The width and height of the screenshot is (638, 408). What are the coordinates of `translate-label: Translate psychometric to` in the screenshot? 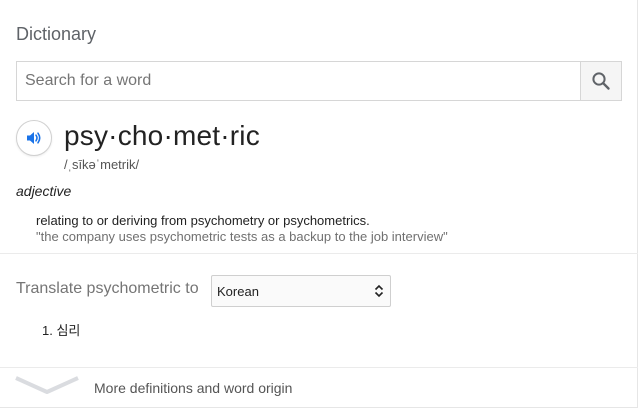 It's located at (107, 288).